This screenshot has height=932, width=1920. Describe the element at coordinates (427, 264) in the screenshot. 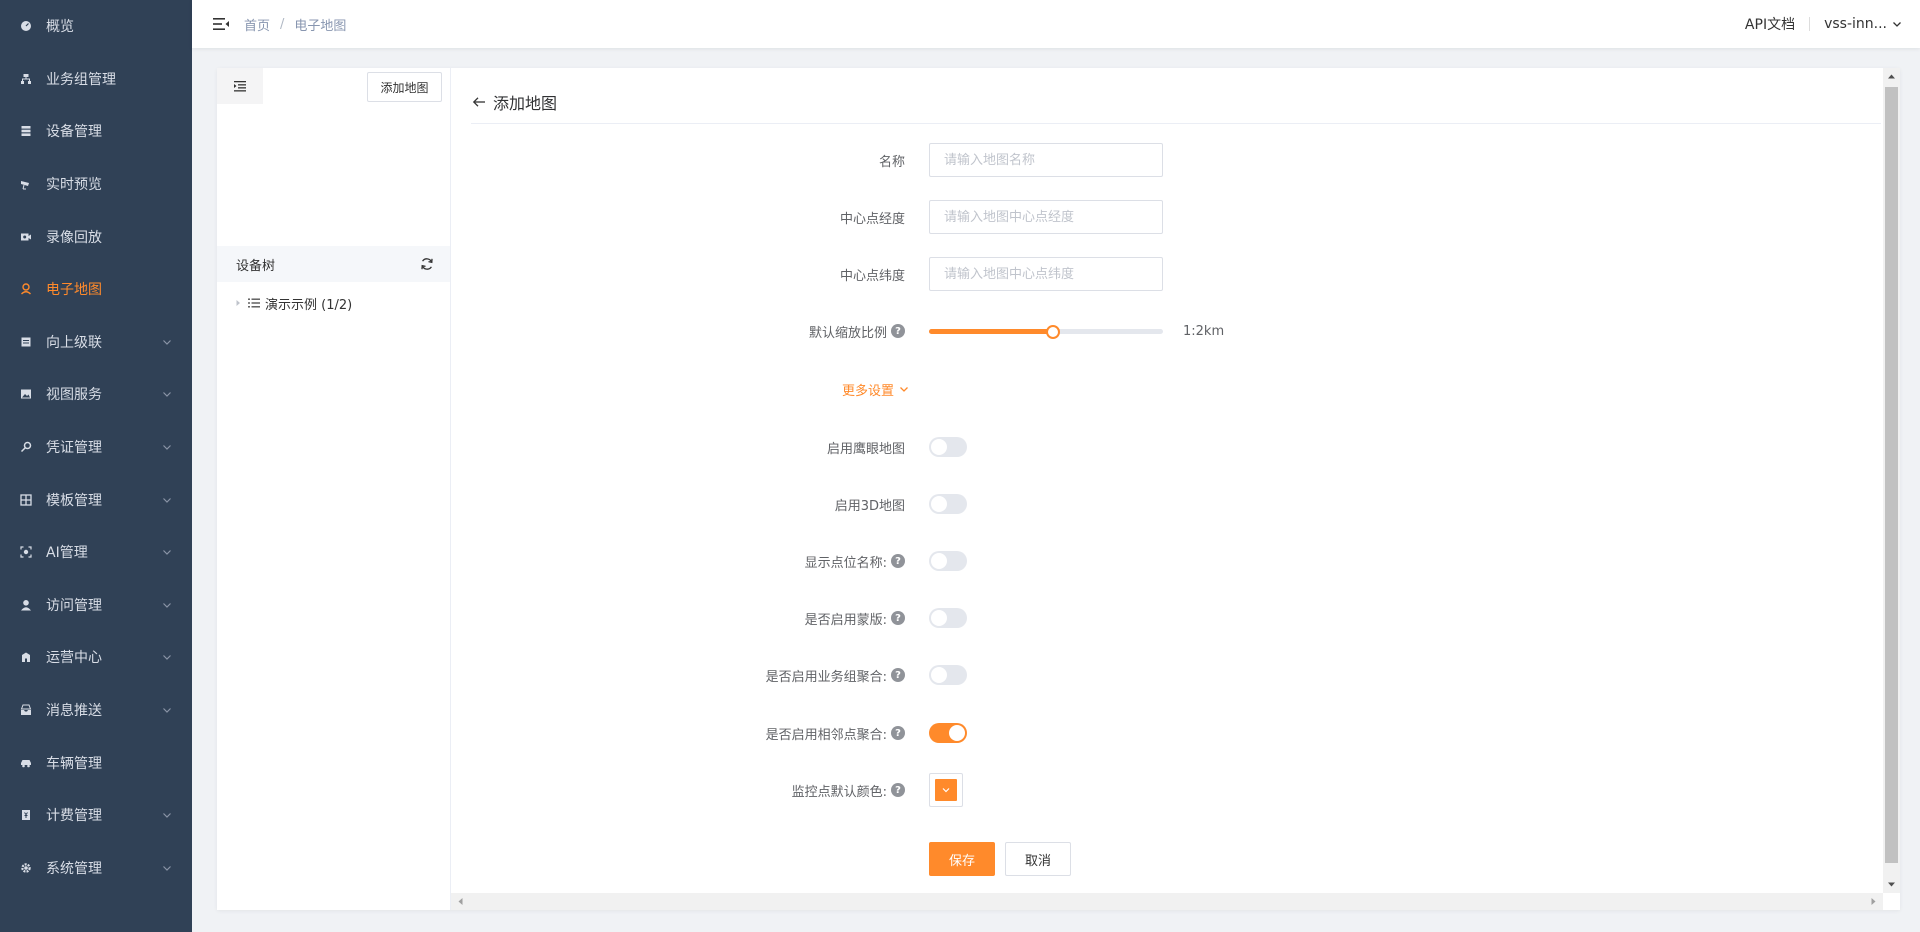

I see `refresh-icon` at that location.